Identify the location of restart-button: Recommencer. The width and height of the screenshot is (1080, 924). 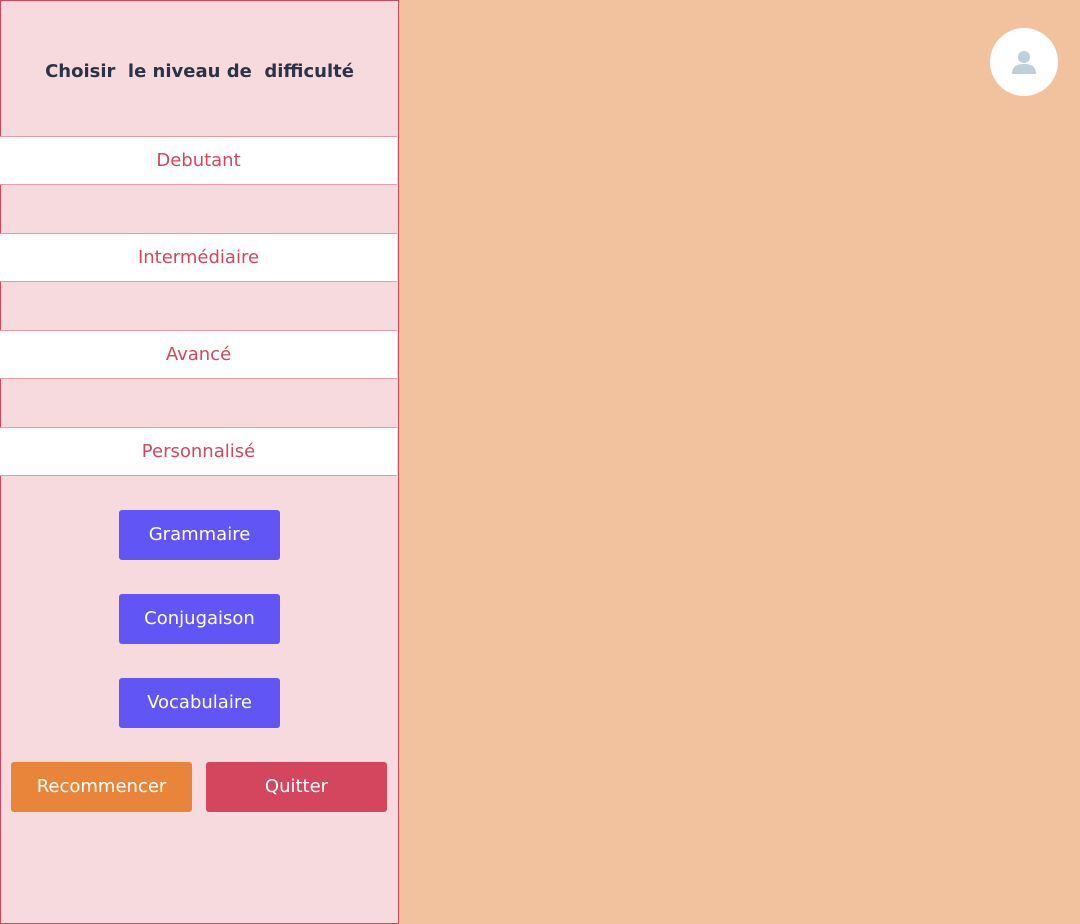
(101, 787).